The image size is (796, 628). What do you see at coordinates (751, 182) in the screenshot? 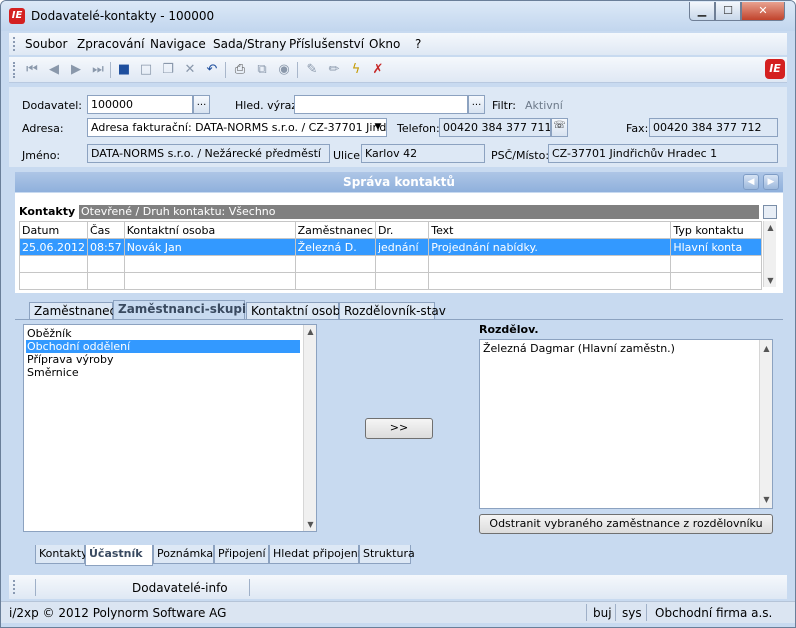
I see `section-prev-button: ◀` at bounding box center [751, 182].